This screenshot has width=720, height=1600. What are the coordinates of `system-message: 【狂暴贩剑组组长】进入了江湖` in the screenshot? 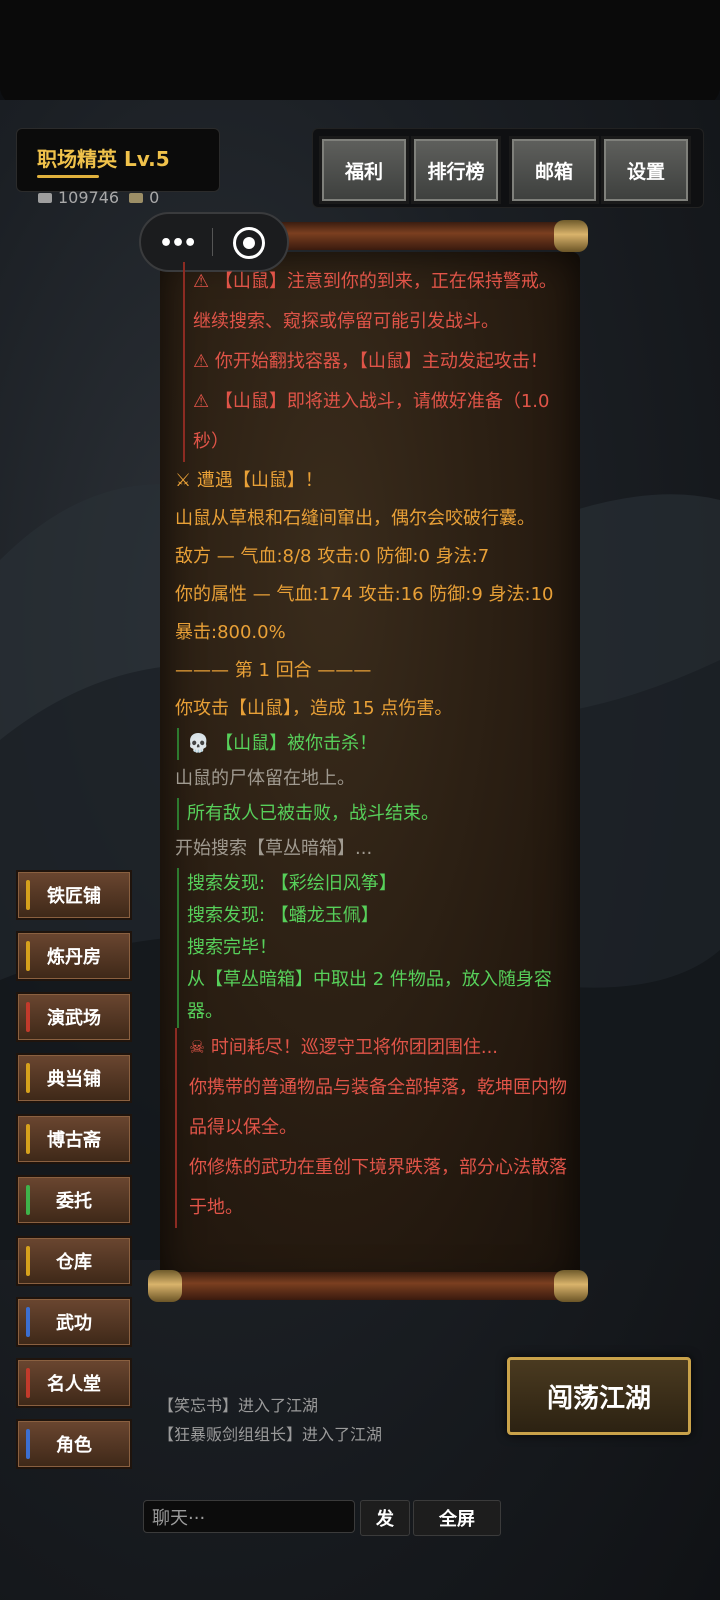 It's located at (270, 1434).